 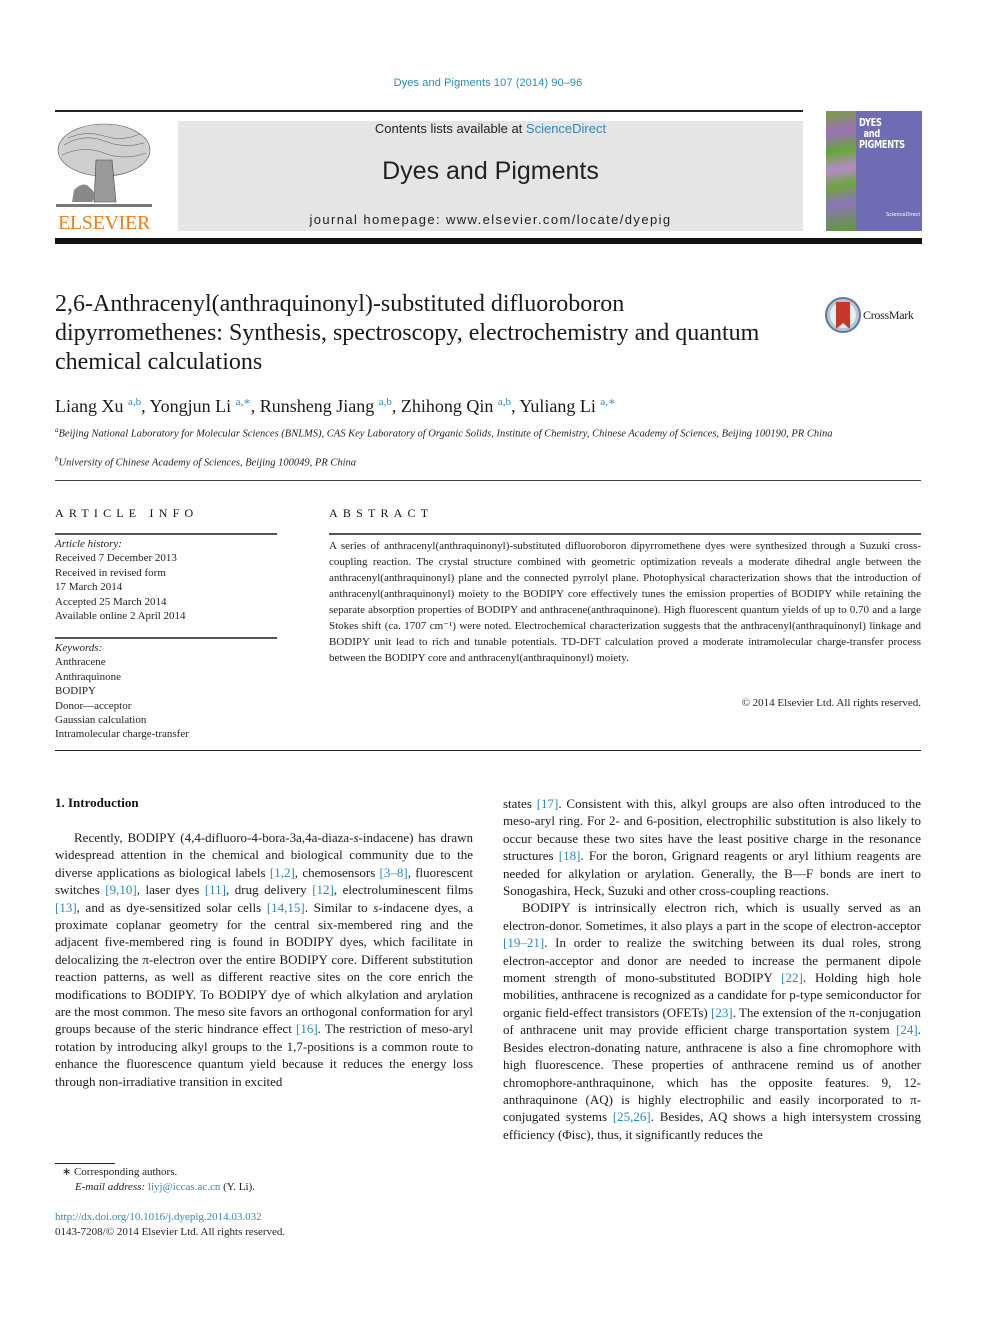 What do you see at coordinates (523, 942) in the screenshot?
I see `reference-link: [19–21]` at bounding box center [523, 942].